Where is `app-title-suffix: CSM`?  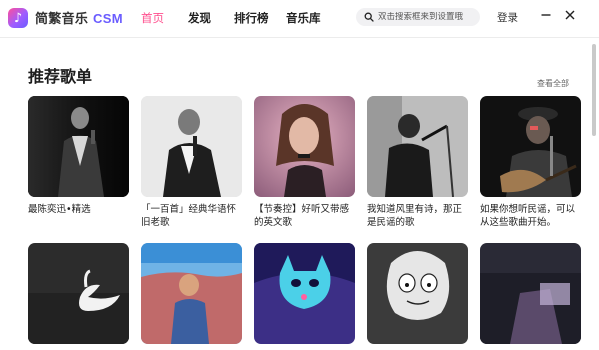
app-title-suffix: CSM is located at coordinates (108, 18).